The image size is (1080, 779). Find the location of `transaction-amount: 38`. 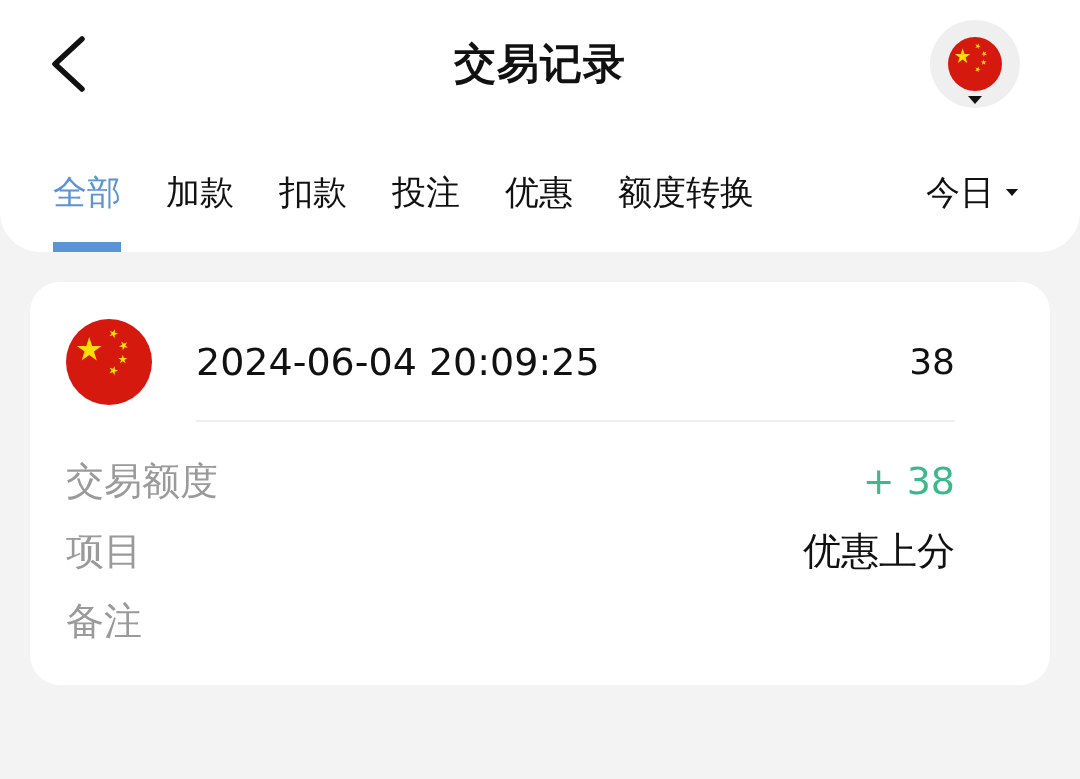

transaction-amount: 38 is located at coordinates (932, 362).